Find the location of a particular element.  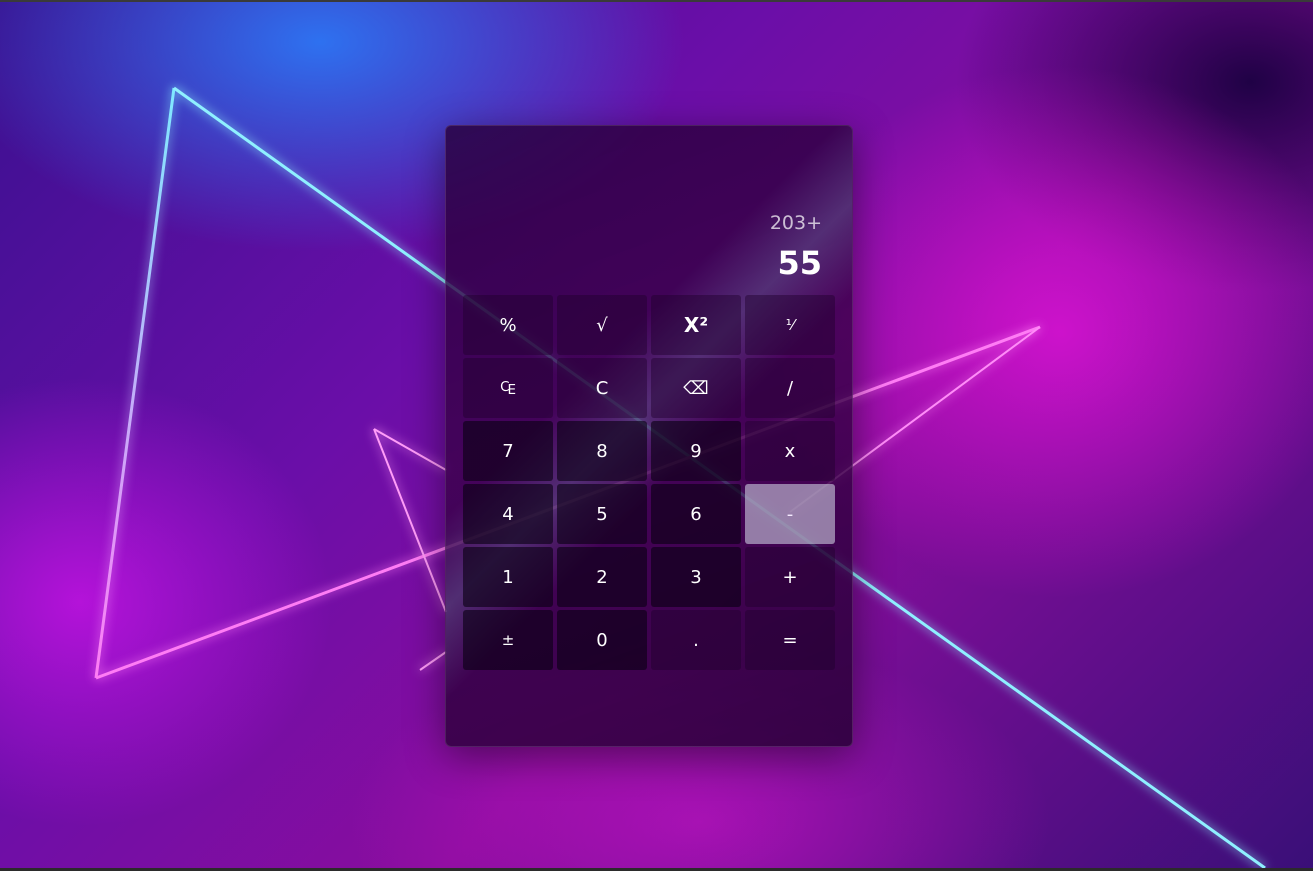

equals-button: = is located at coordinates (790, 640).